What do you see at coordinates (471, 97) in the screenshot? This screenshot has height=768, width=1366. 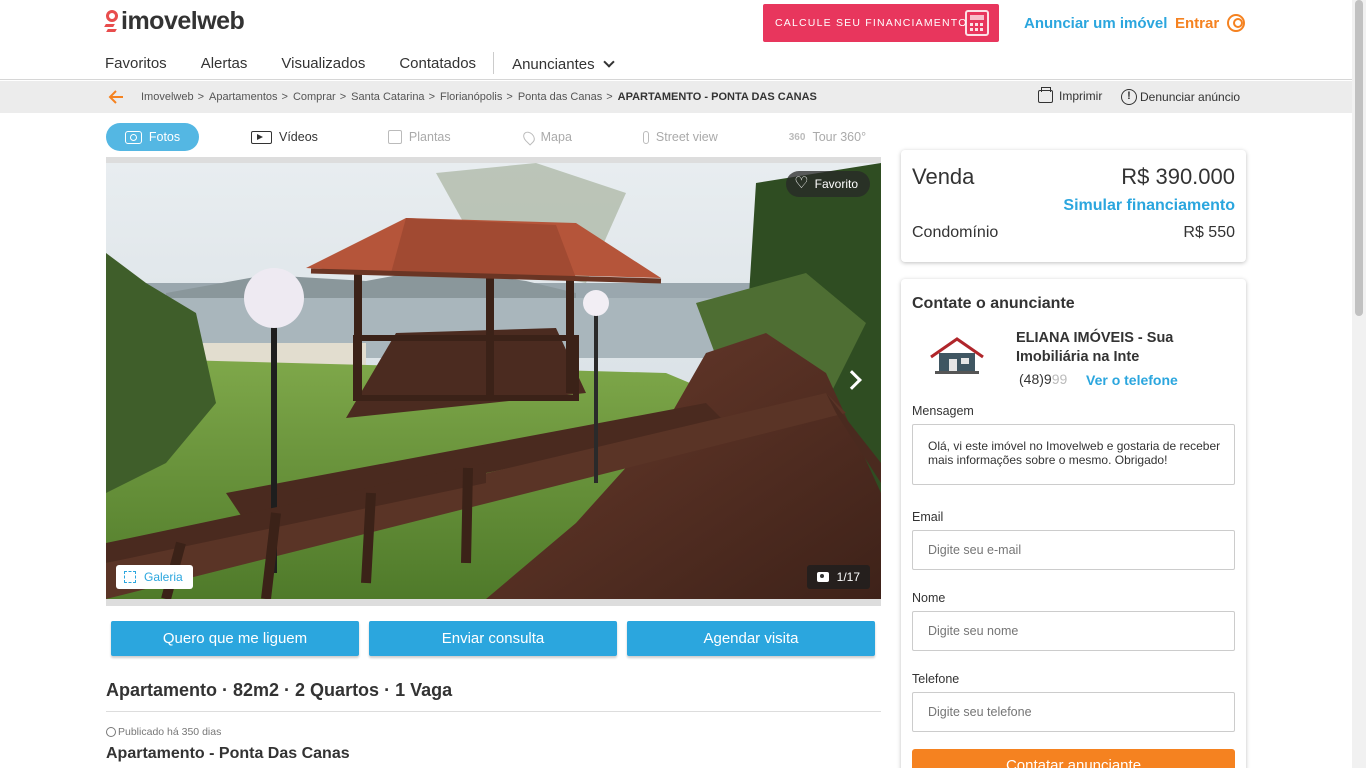 I see `breadcrumb-item: Florianópolis` at bounding box center [471, 97].